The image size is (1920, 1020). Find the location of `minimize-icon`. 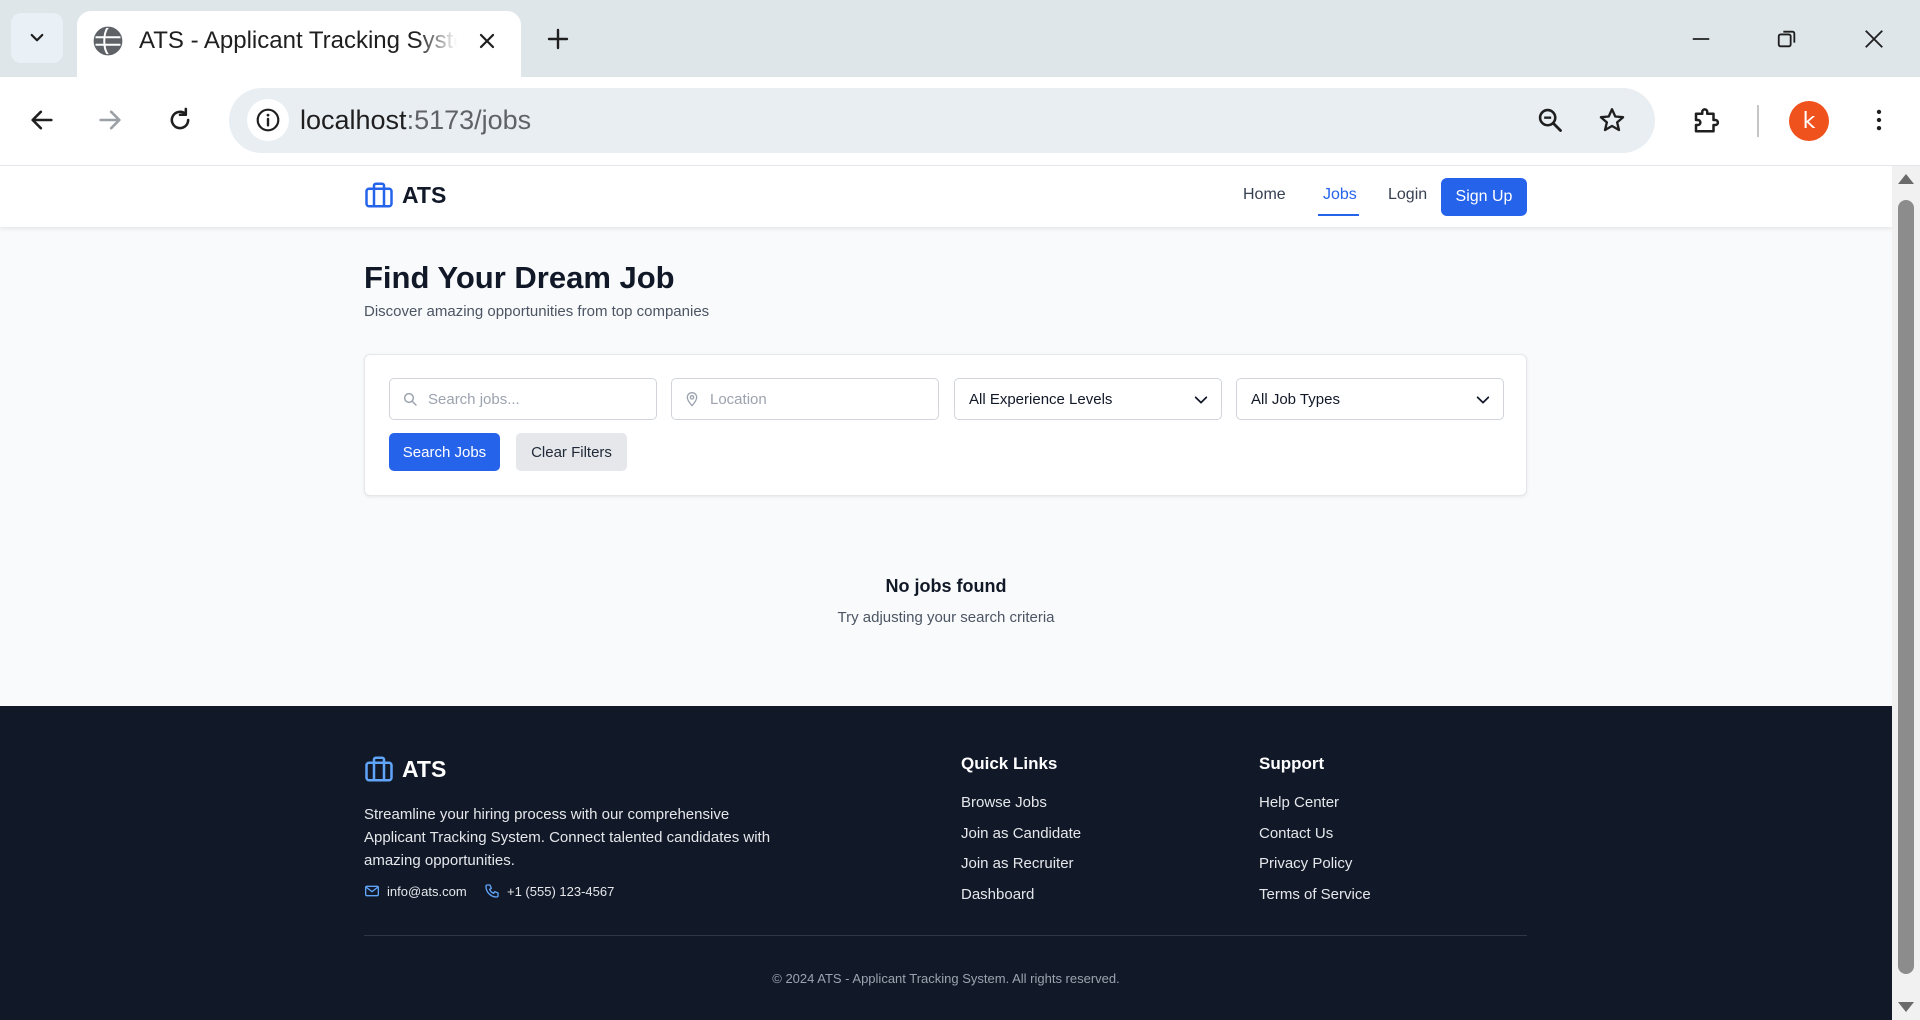

minimize-icon is located at coordinates (1701, 39).